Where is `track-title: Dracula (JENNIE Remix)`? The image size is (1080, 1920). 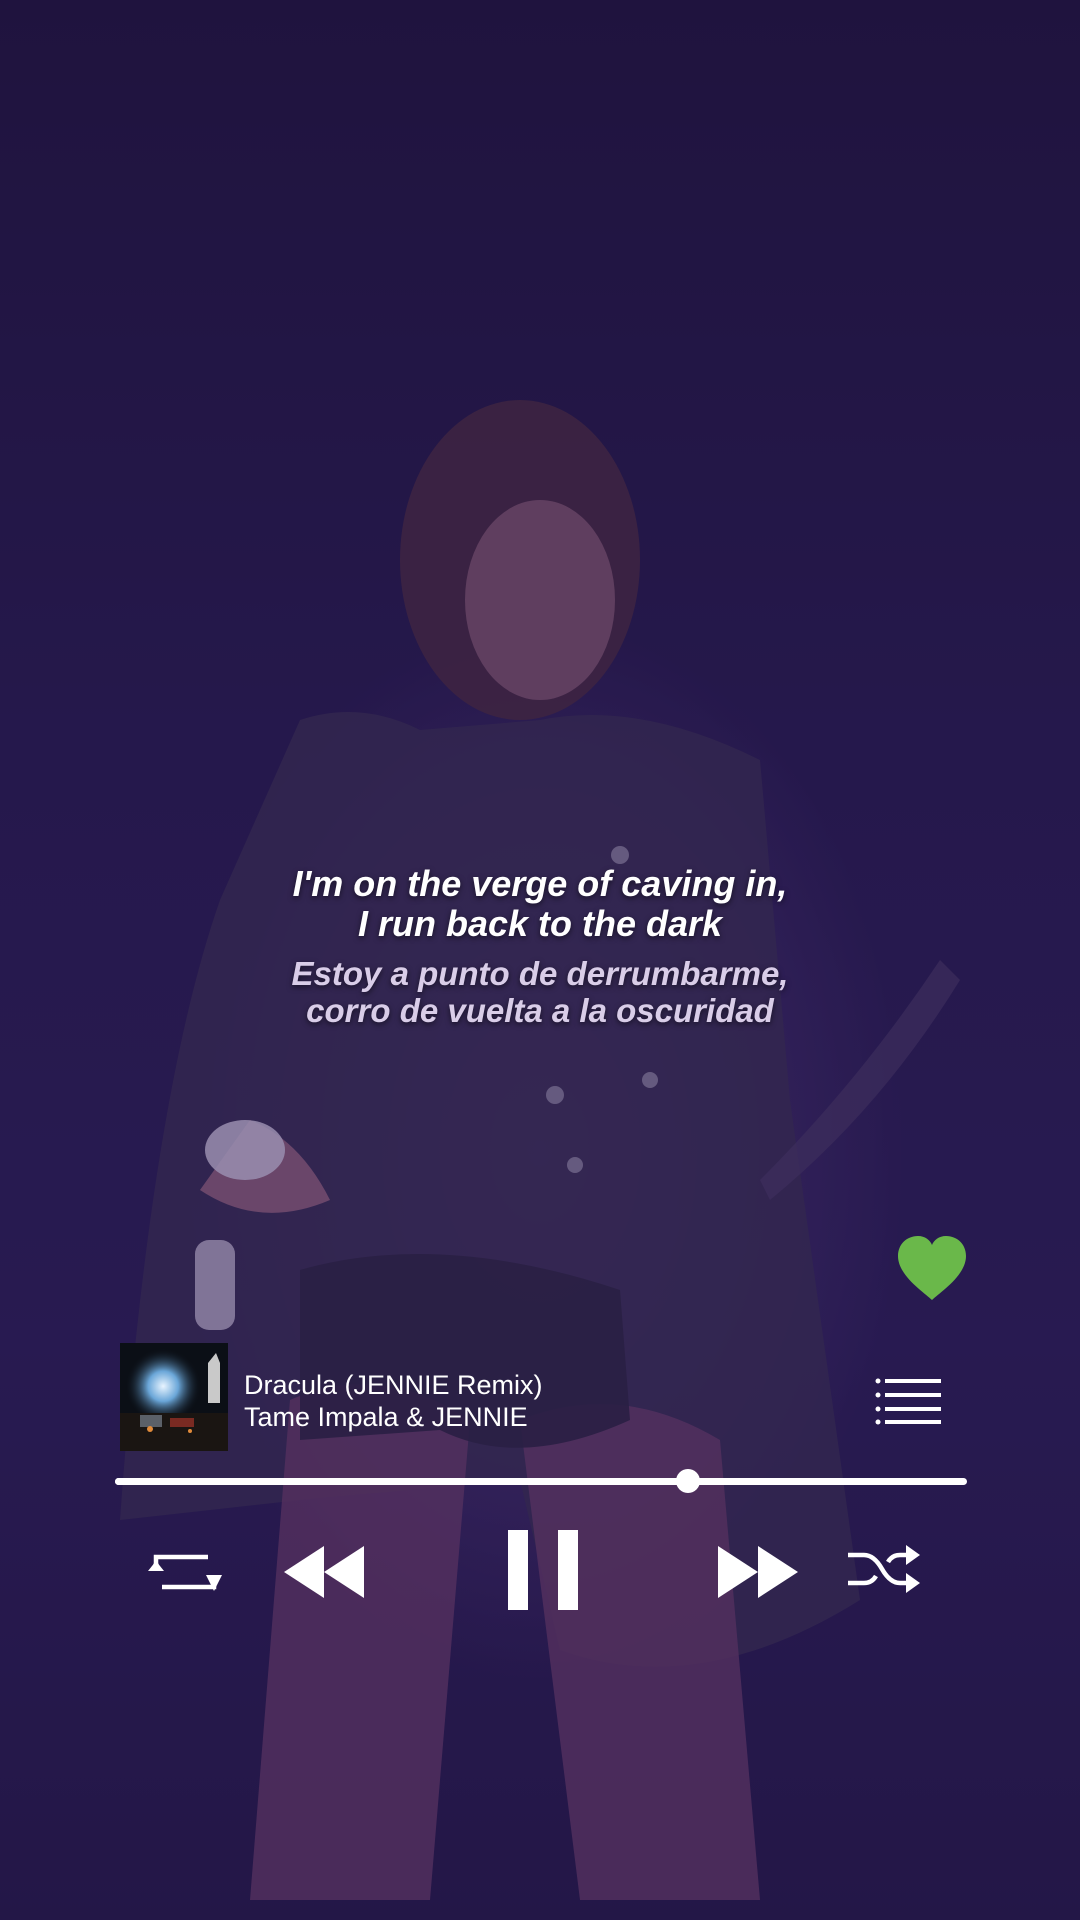 track-title: Dracula (JENNIE Remix) is located at coordinates (393, 1385).